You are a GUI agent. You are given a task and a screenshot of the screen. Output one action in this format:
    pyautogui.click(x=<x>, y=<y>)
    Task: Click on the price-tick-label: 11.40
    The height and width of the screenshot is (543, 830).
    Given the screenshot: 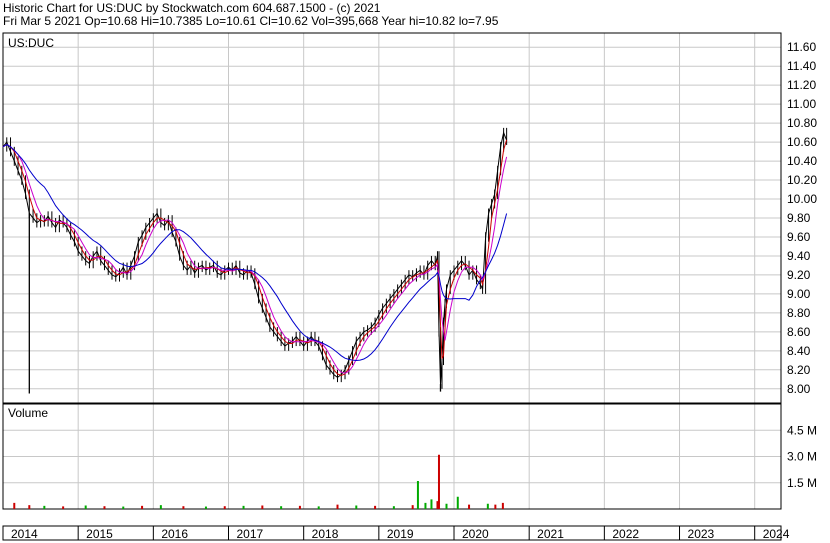 What is the action you would take?
    pyautogui.click(x=801, y=66)
    